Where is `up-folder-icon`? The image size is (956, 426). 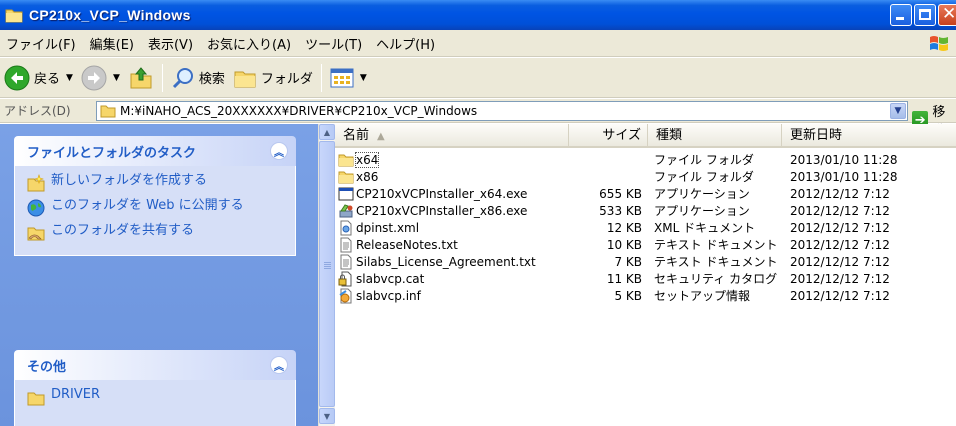 up-folder-icon is located at coordinates (141, 77).